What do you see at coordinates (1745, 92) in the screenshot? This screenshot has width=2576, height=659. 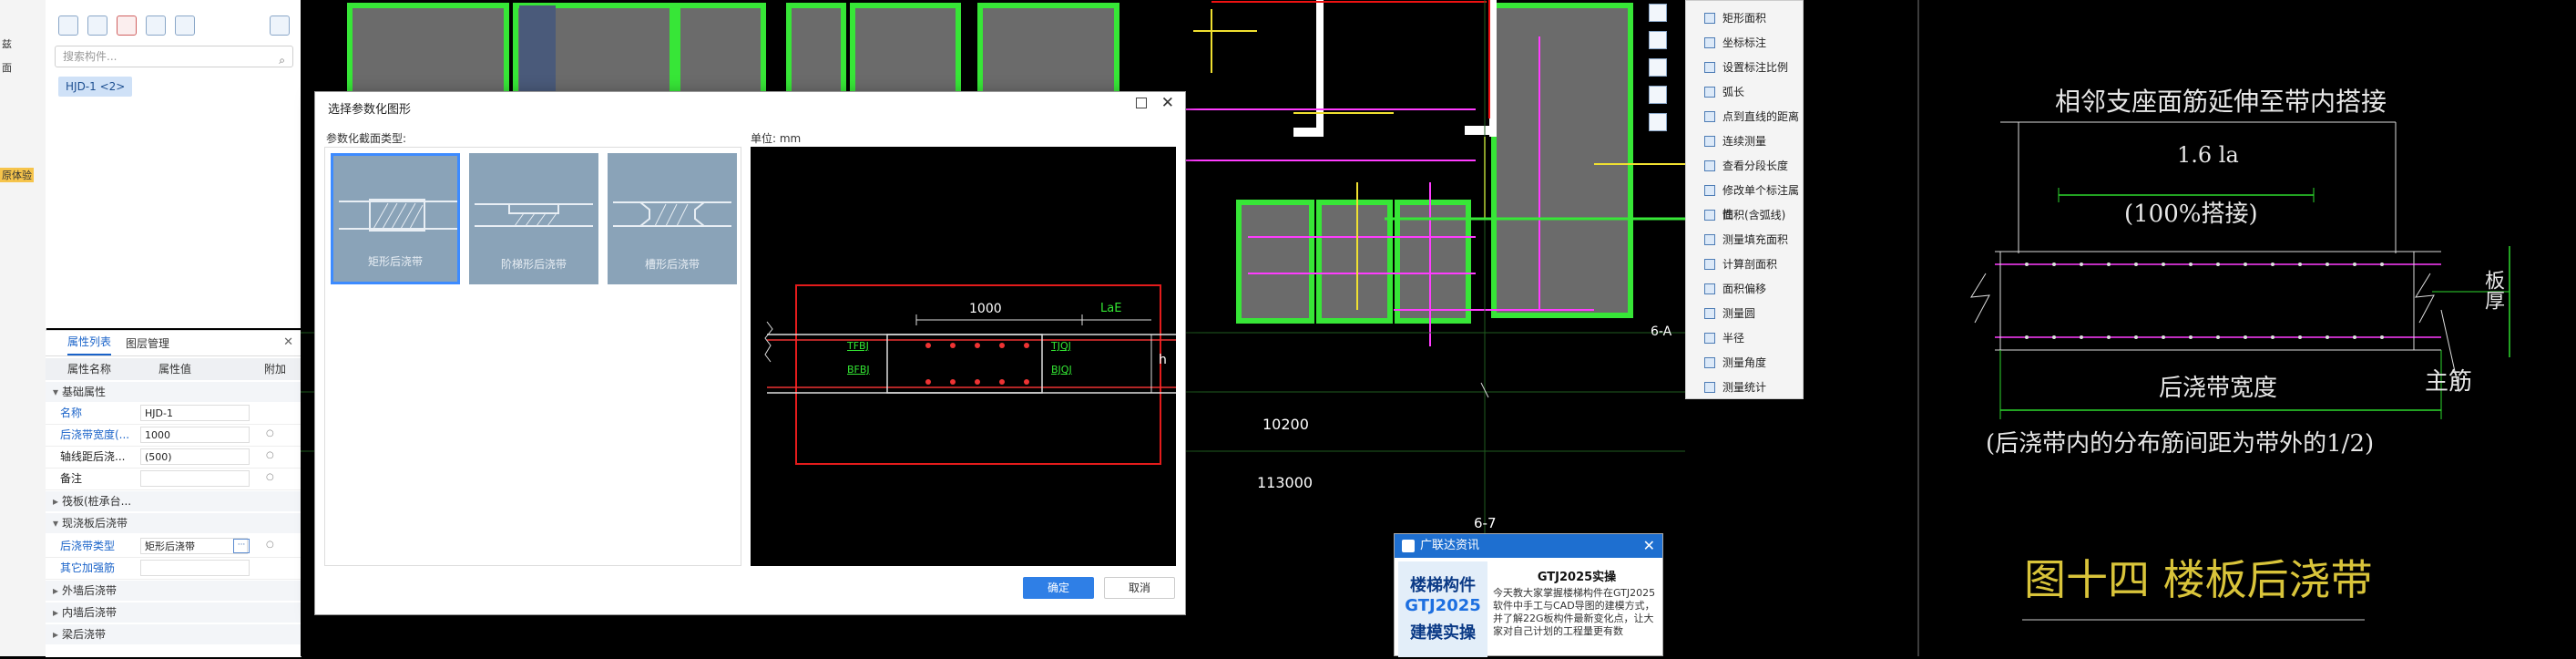 I see `tool-arc-length: 弧长` at bounding box center [1745, 92].